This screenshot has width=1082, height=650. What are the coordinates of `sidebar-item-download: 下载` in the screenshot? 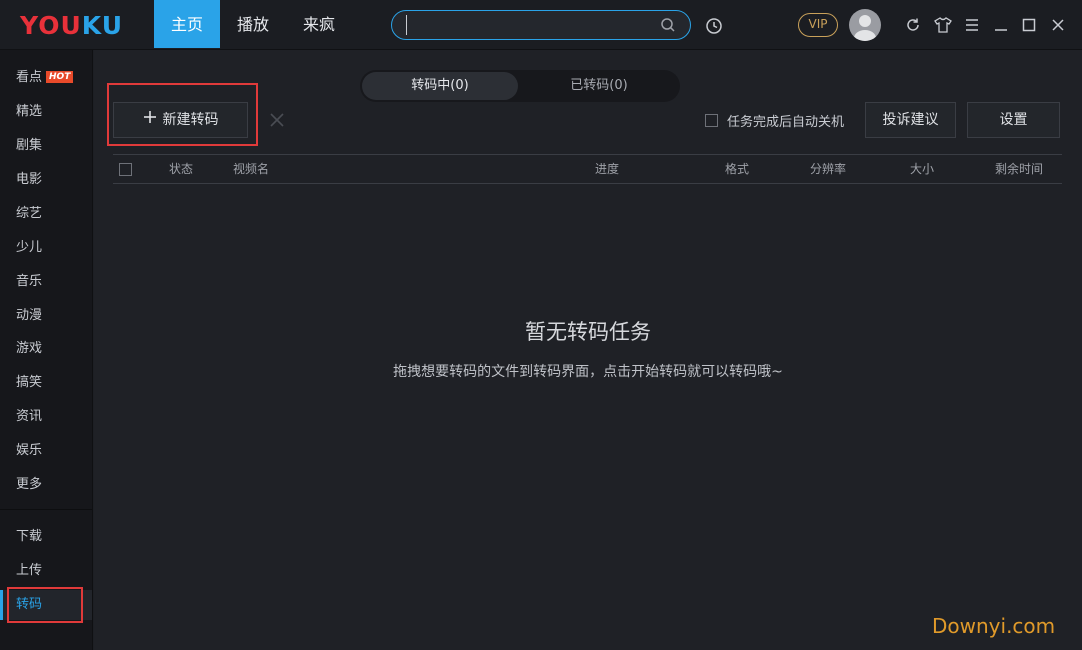 It's located at (46, 537).